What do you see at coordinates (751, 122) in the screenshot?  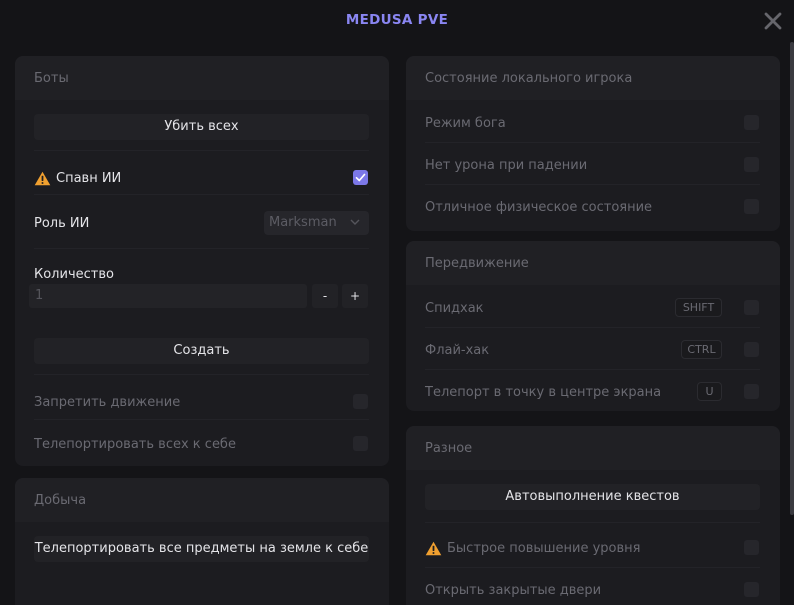 I see `god-mode-checkbox` at bounding box center [751, 122].